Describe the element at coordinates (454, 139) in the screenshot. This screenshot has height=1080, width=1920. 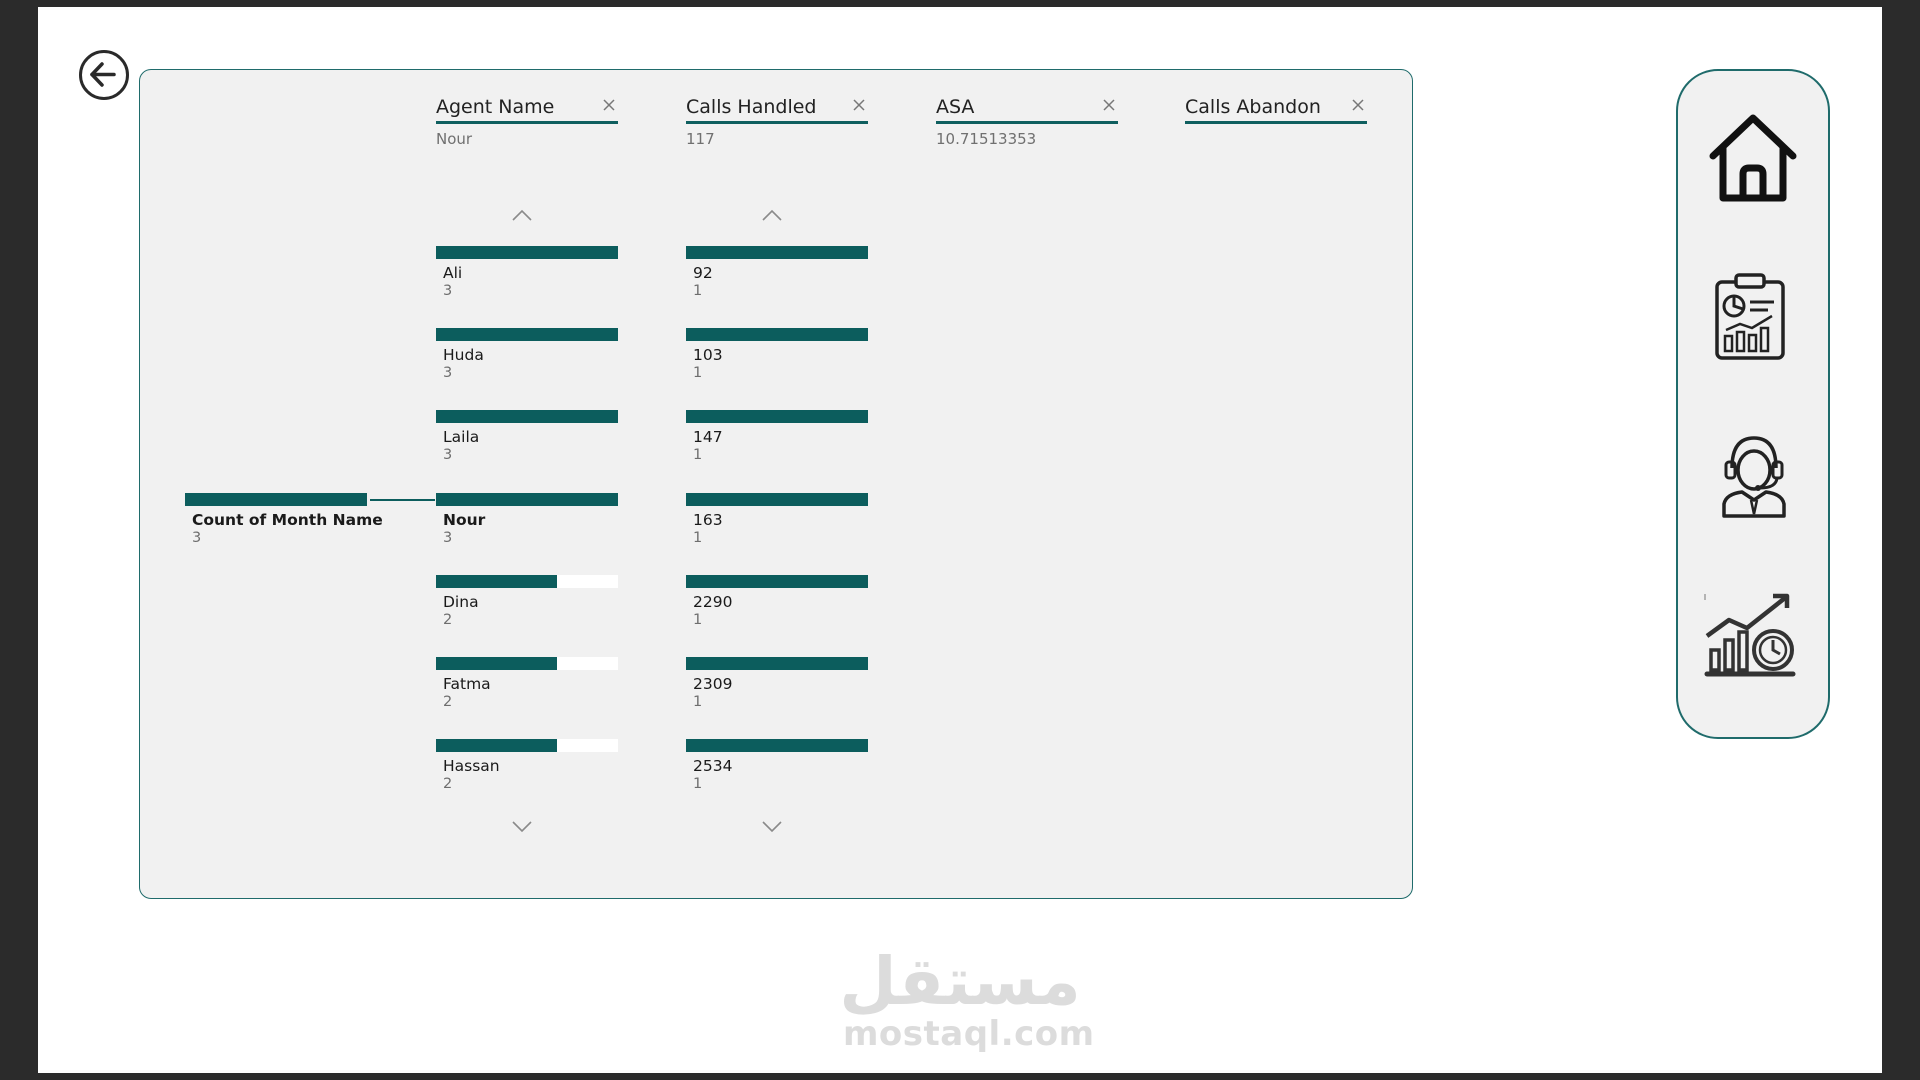
I see `column-selected-value: Nour` at that location.